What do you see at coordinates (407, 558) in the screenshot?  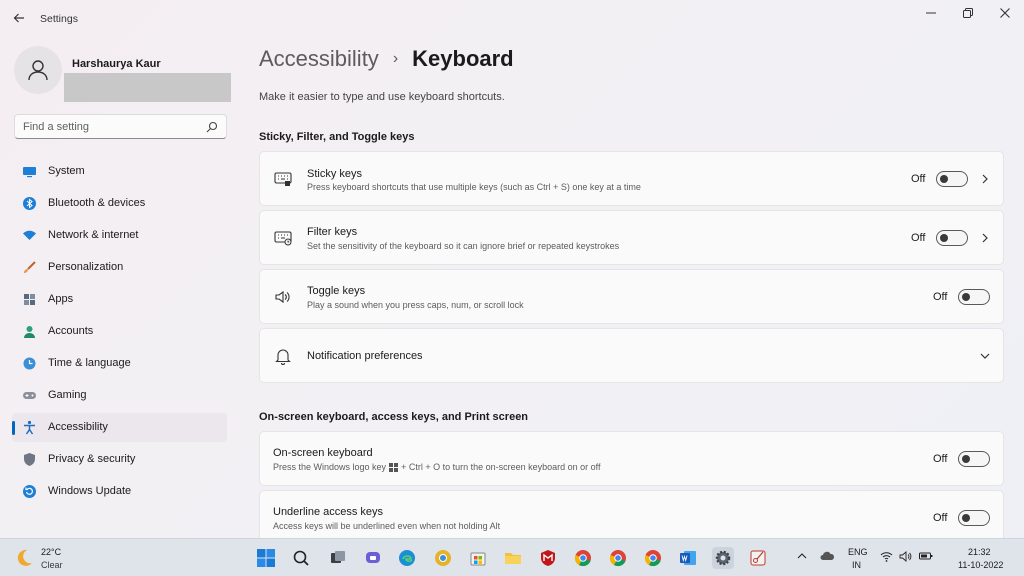 I see `edge-icon` at bounding box center [407, 558].